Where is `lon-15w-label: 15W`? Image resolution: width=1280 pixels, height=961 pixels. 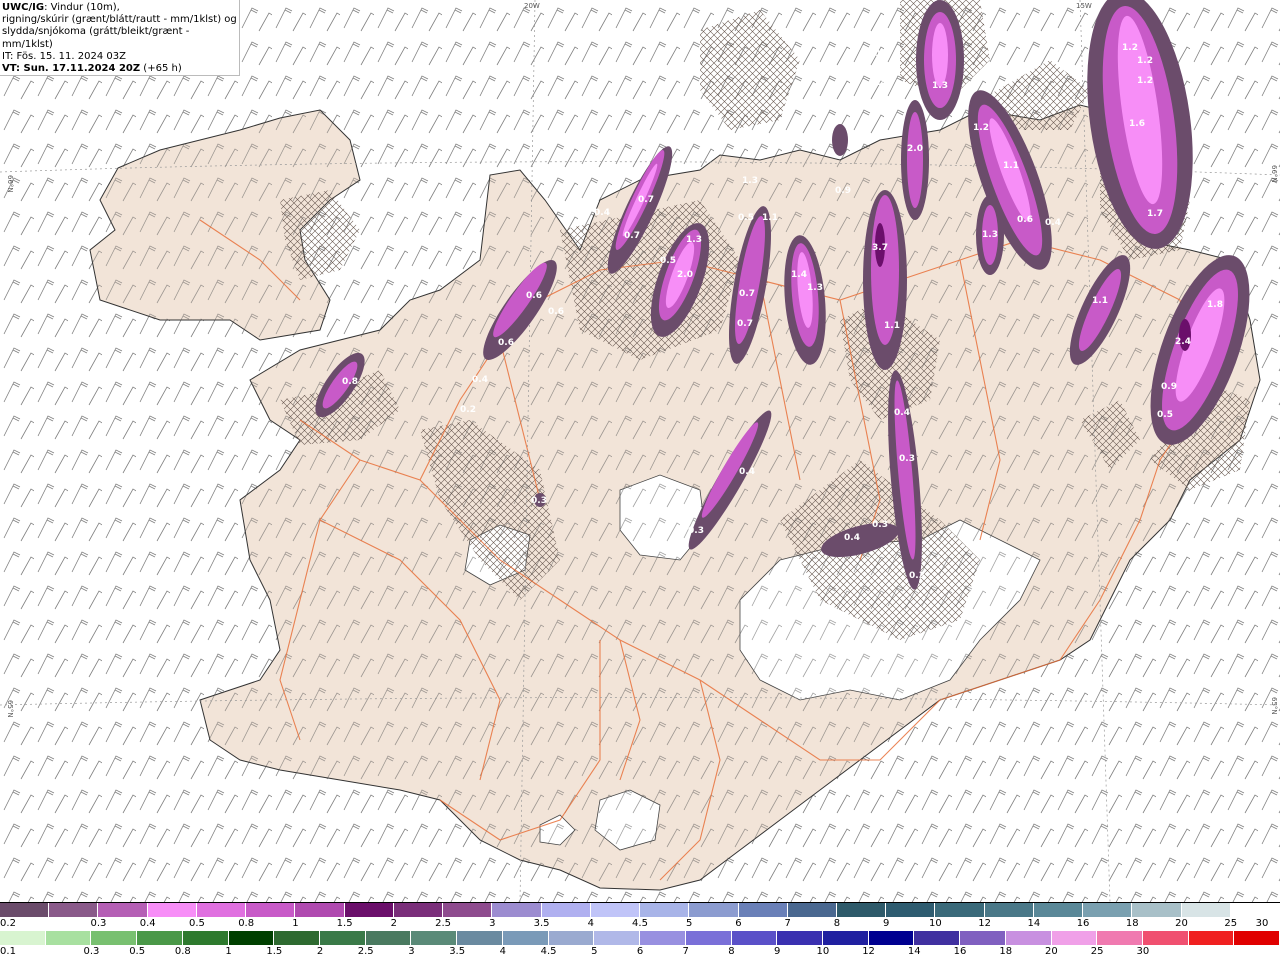 lon-15w-label: 15W is located at coordinates (1084, 6).